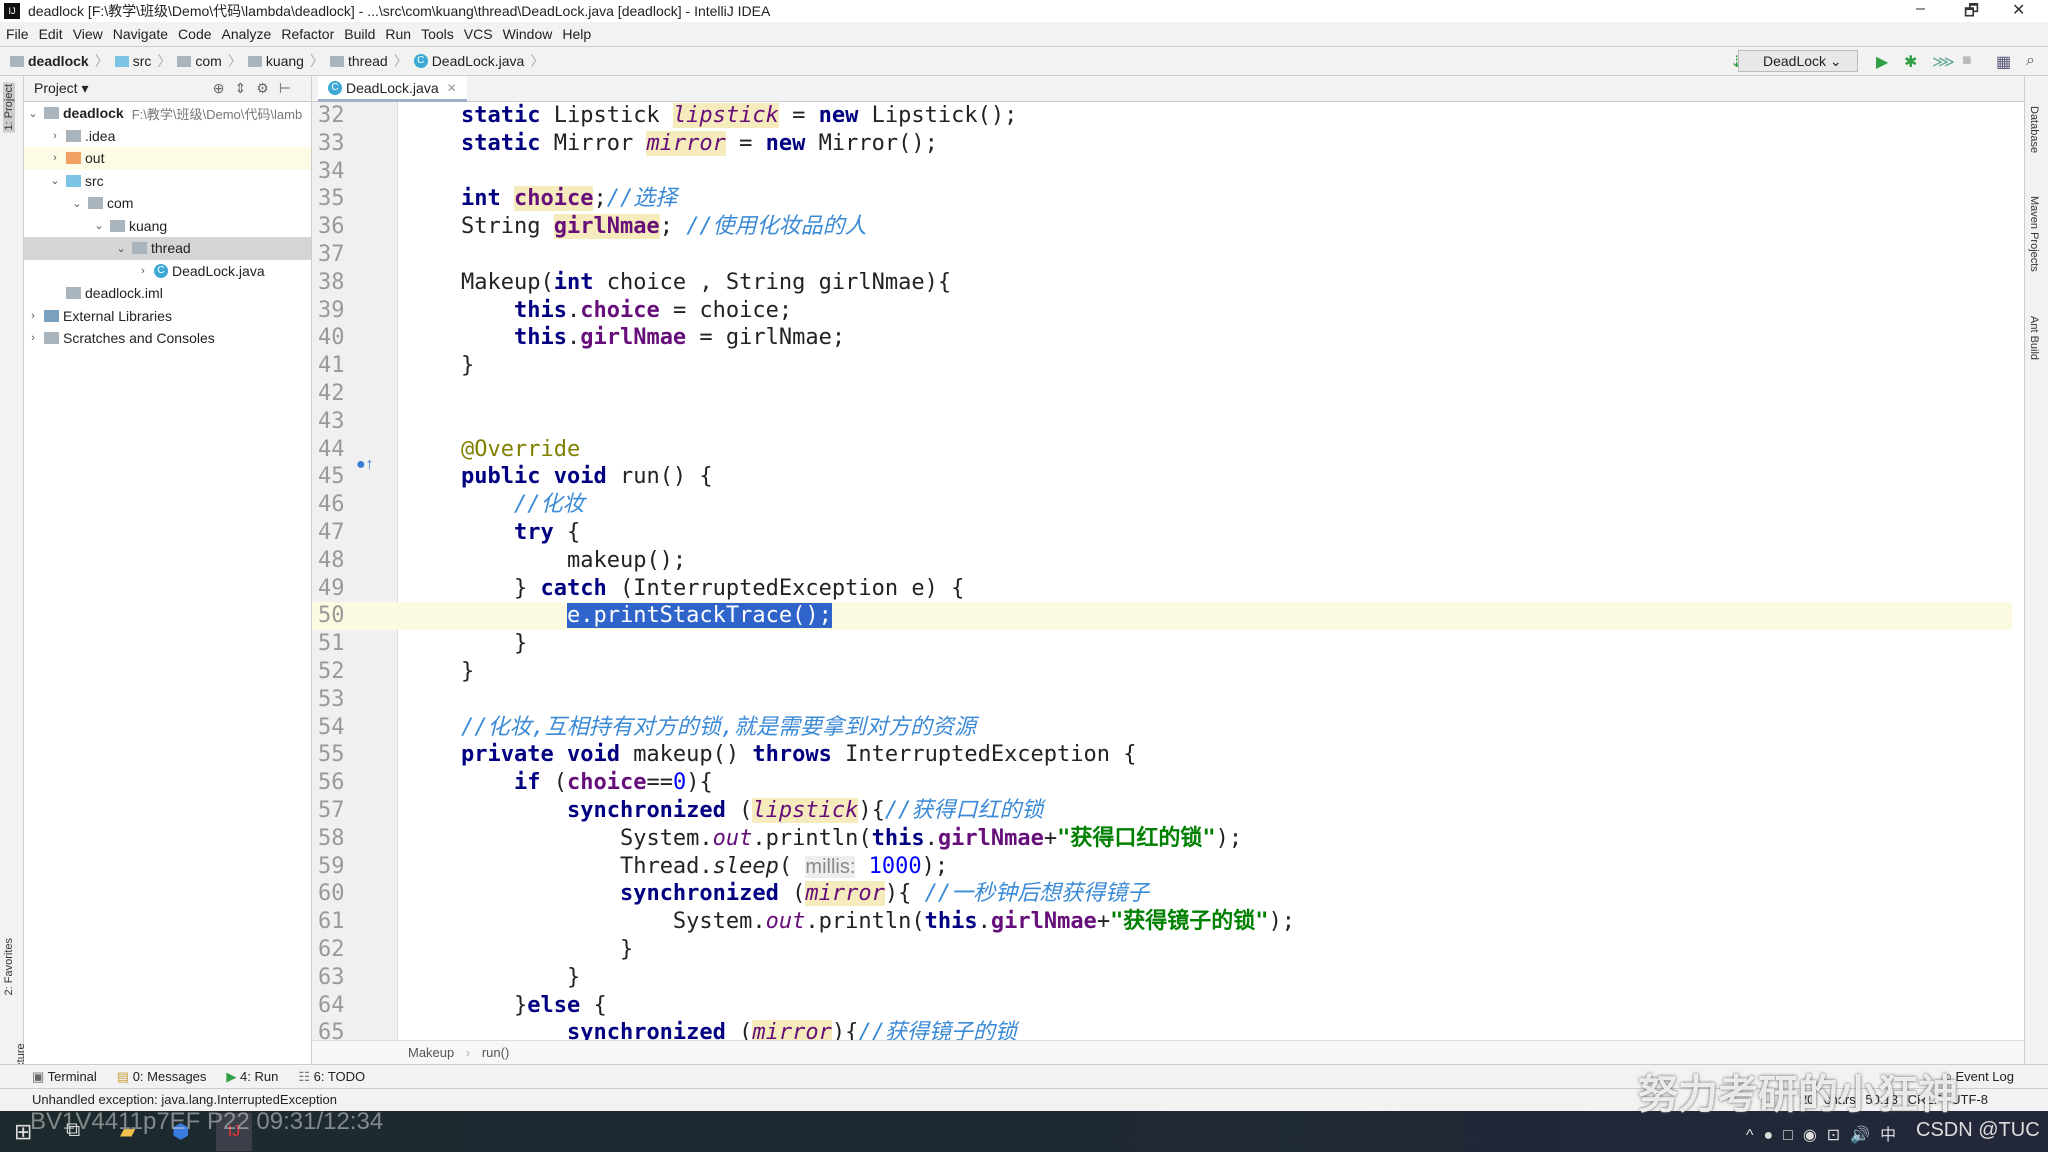 The height and width of the screenshot is (1152, 2048). What do you see at coordinates (495, 1052) in the screenshot?
I see `breadcrumb-method: run()` at bounding box center [495, 1052].